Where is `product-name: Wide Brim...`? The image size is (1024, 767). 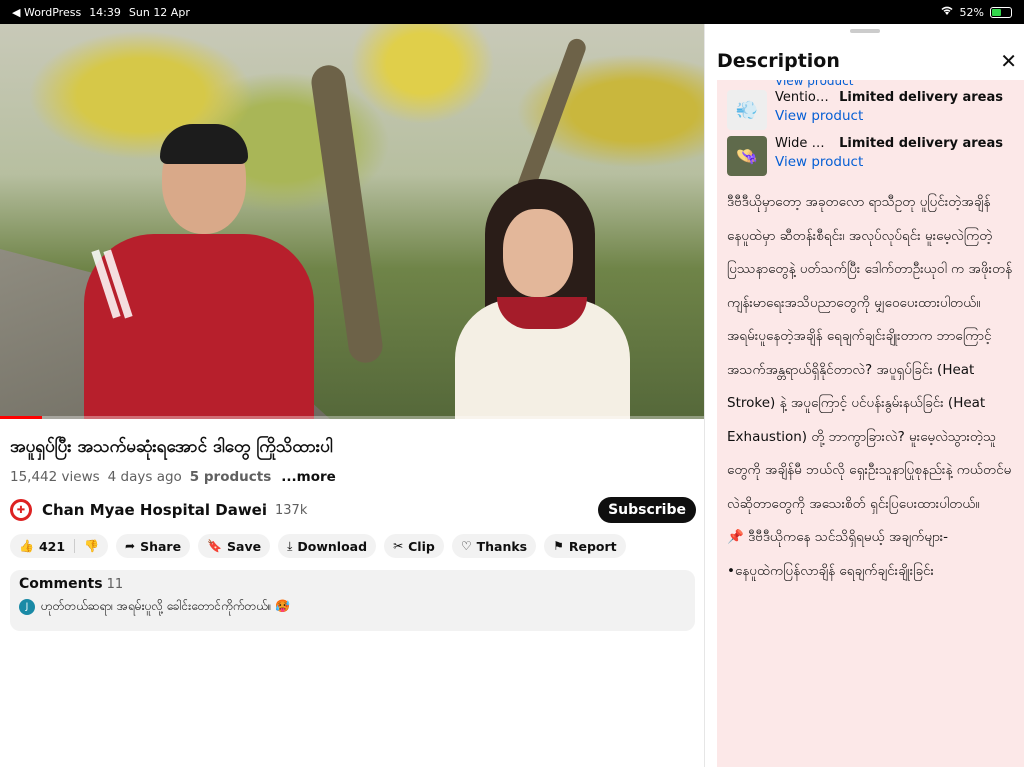
product-name: Wide Brim... is located at coordinates (802, 143).